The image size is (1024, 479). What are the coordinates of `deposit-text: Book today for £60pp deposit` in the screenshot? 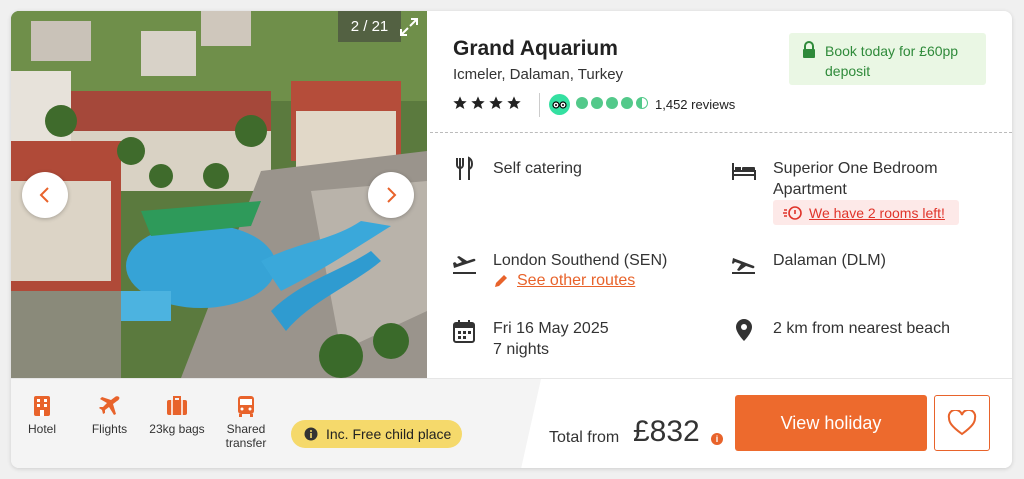 It's located at (891, 61).